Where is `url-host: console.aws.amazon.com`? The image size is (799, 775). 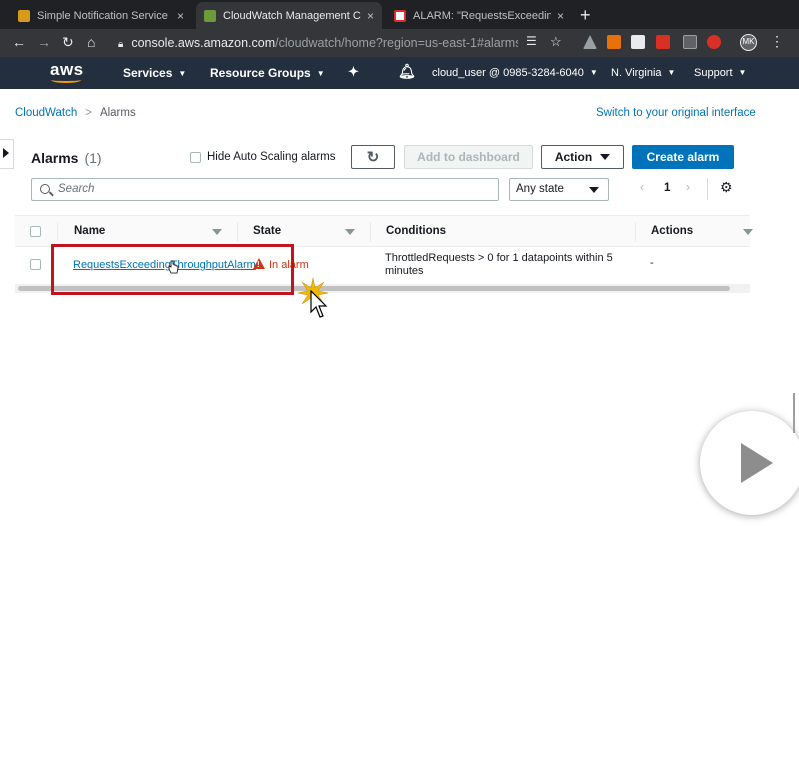 url-host: console.aws.amazon.com is located at coordinates (203, 43).